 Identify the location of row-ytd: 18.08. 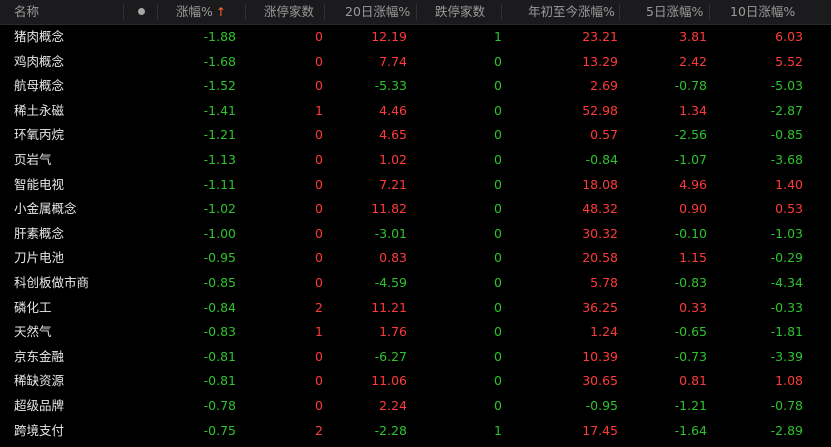
(600, 184).